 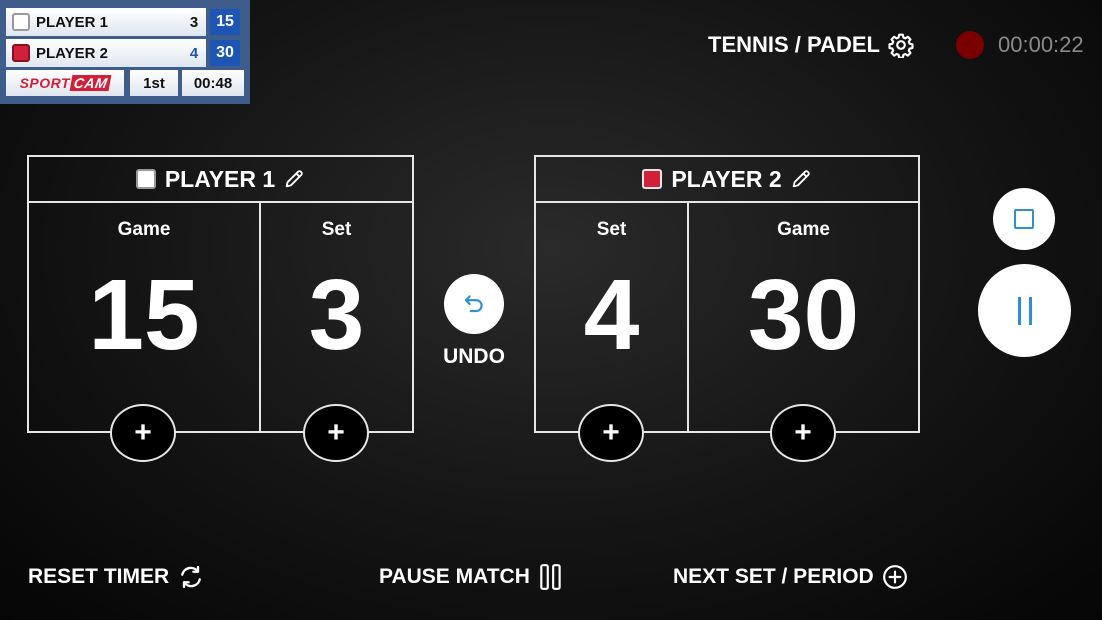 I want to click on mini-row-player2: PLAYER 2 4 30, so click(x=125, y=53).